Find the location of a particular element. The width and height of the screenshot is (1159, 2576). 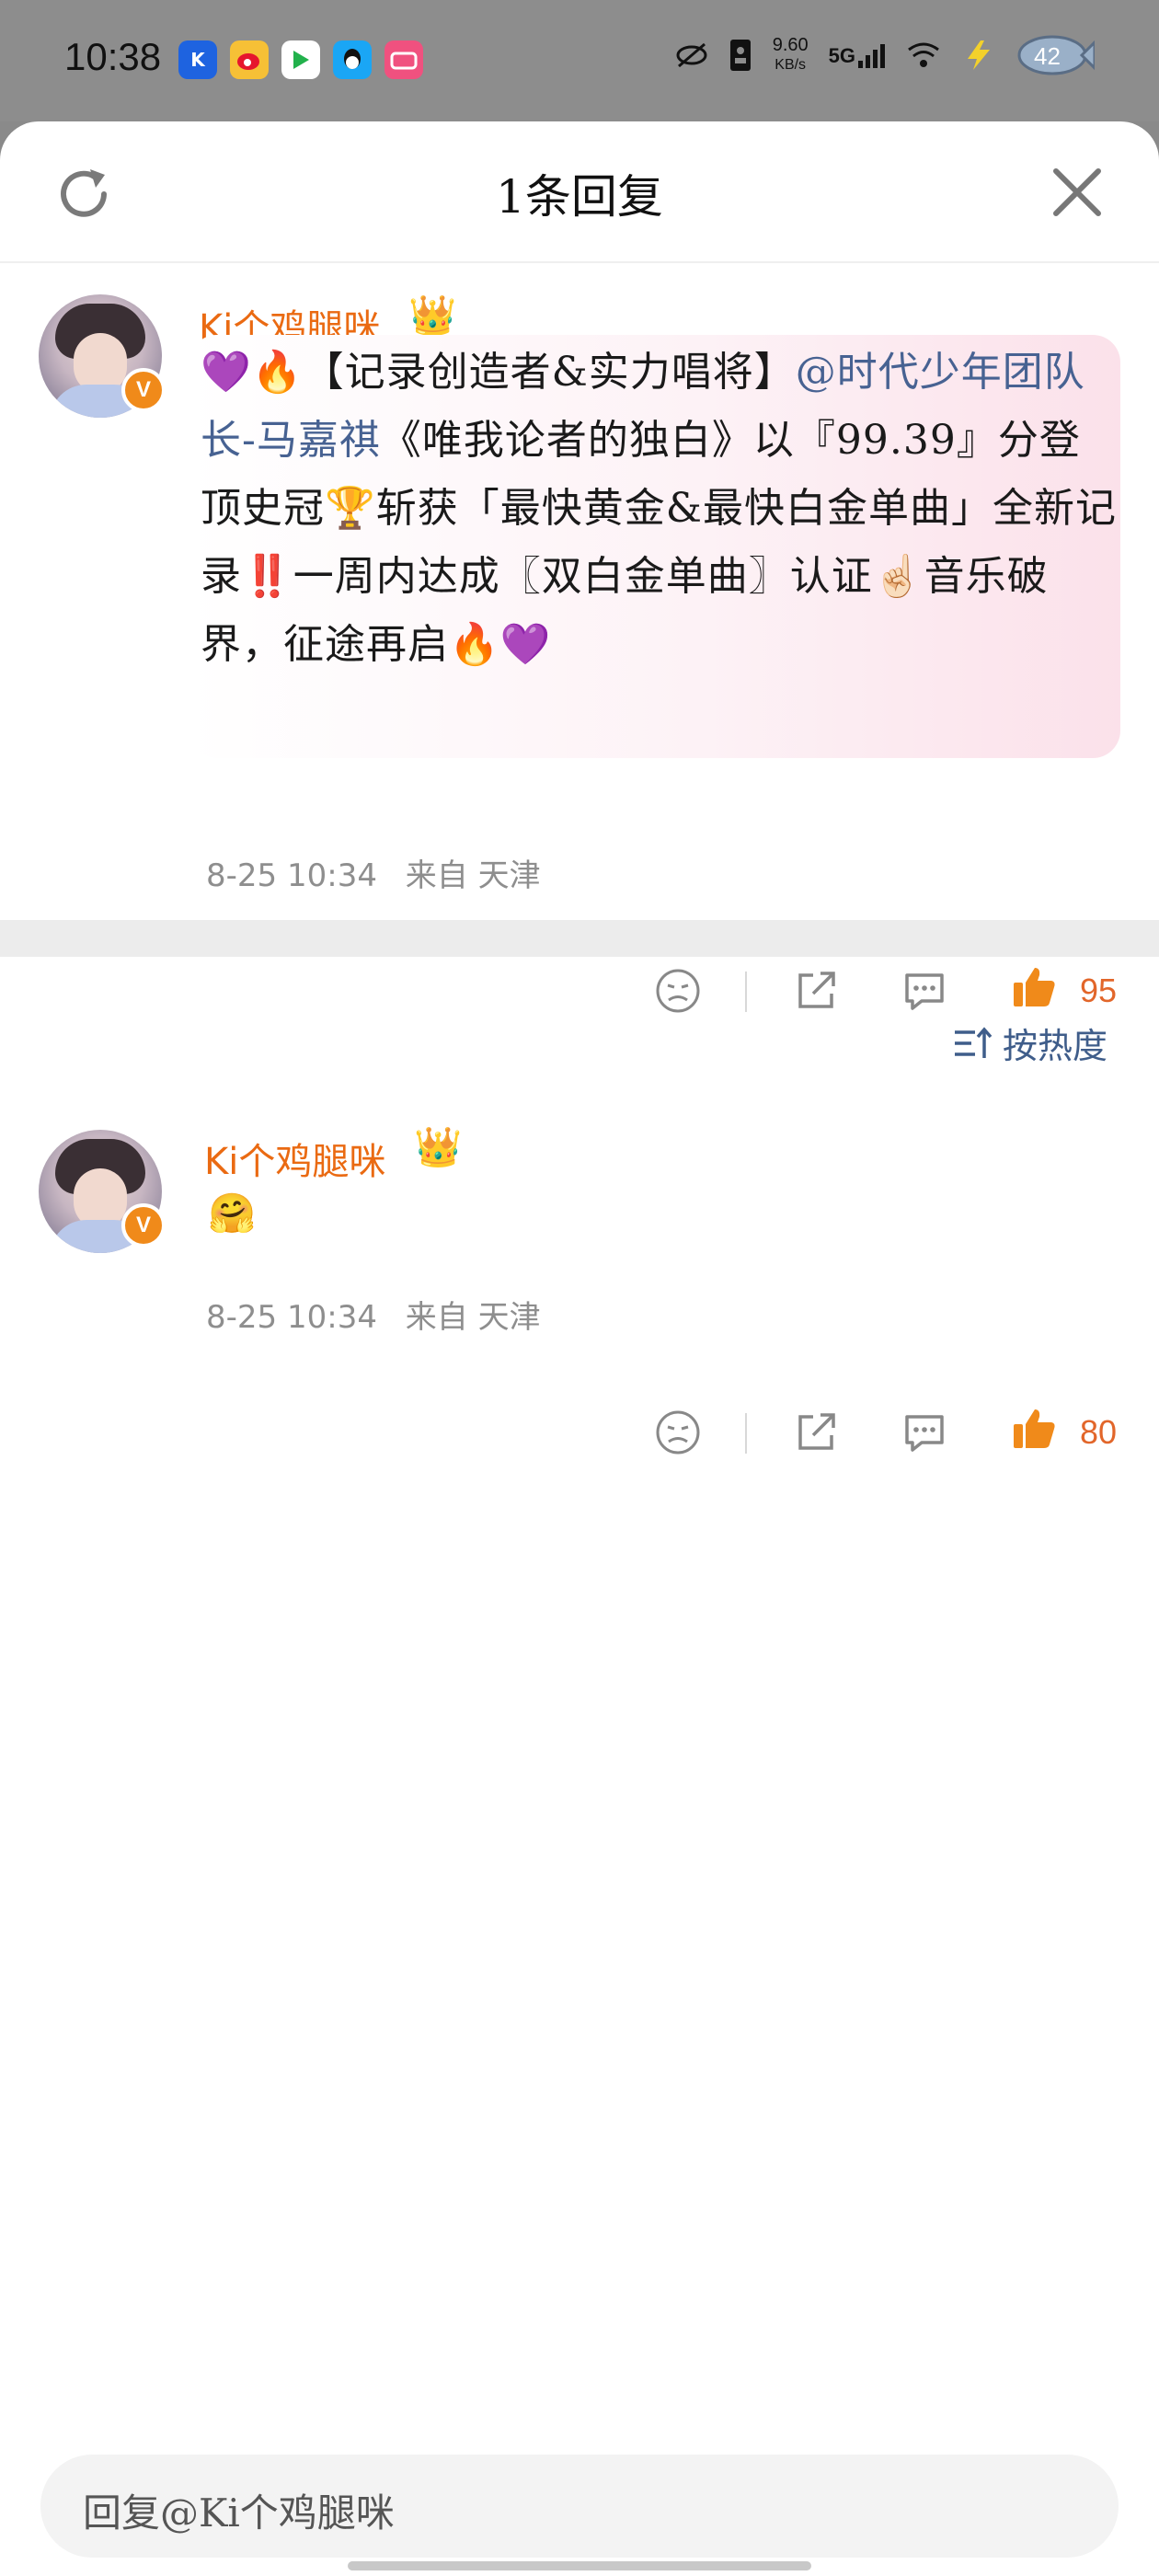

network-speed-unit: KB/s is located at coordinates (791, 65).